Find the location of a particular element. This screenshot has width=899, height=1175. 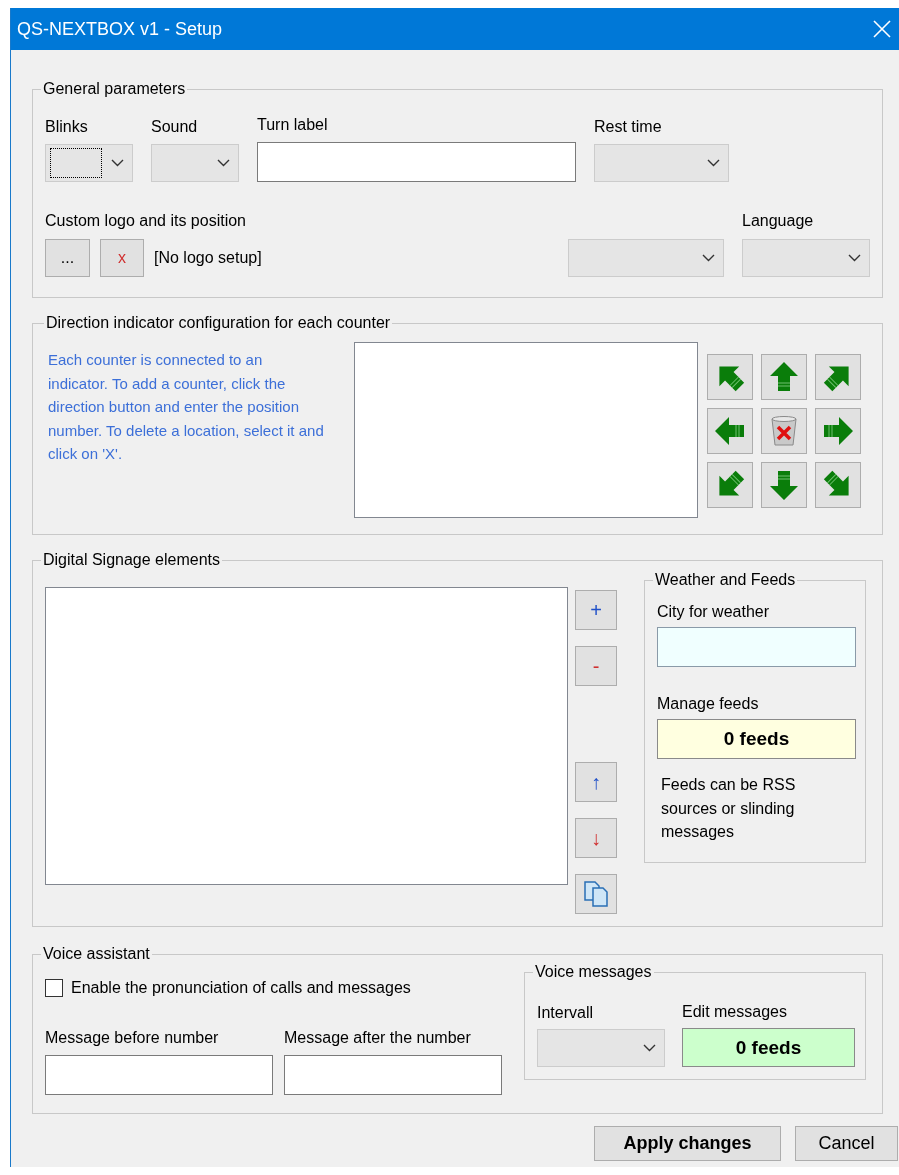

window-title: QS-NEXTBOX v1 - Setup is located at coordinates (120, 29).